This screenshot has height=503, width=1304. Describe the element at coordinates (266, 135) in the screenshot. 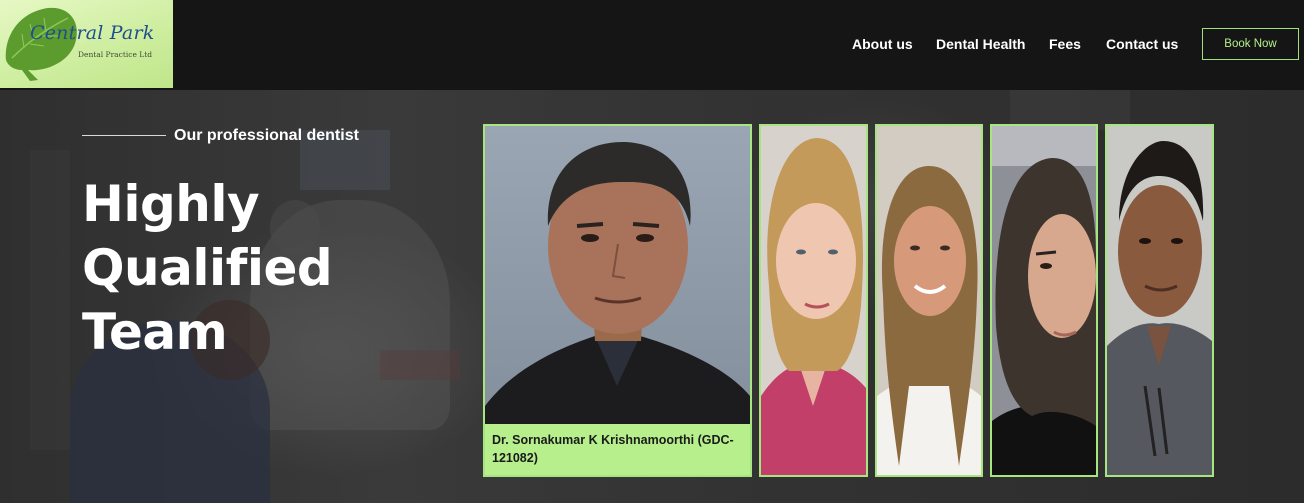

I see `hero-eyebrow: Our professional dentist` at that location.